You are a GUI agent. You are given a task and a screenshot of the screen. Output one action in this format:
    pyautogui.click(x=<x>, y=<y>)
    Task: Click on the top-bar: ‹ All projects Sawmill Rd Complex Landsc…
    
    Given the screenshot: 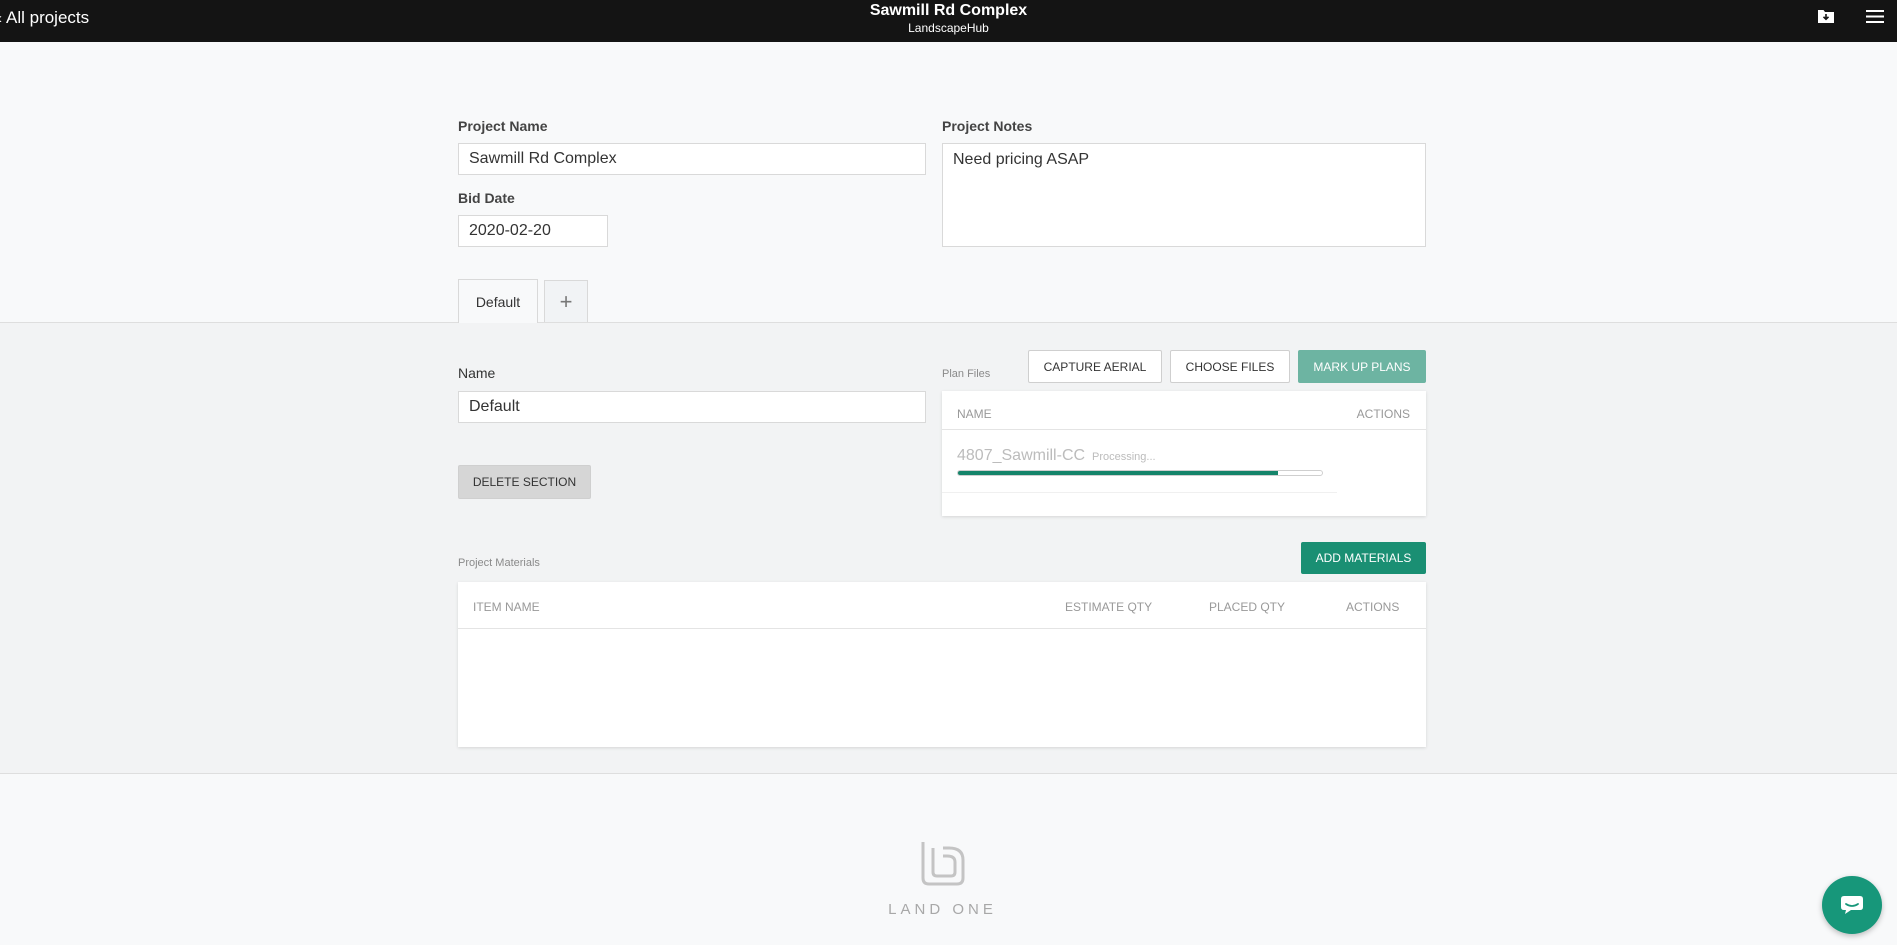 What is the action you would take?
    pyautogui.click(x=948, y=21)
    